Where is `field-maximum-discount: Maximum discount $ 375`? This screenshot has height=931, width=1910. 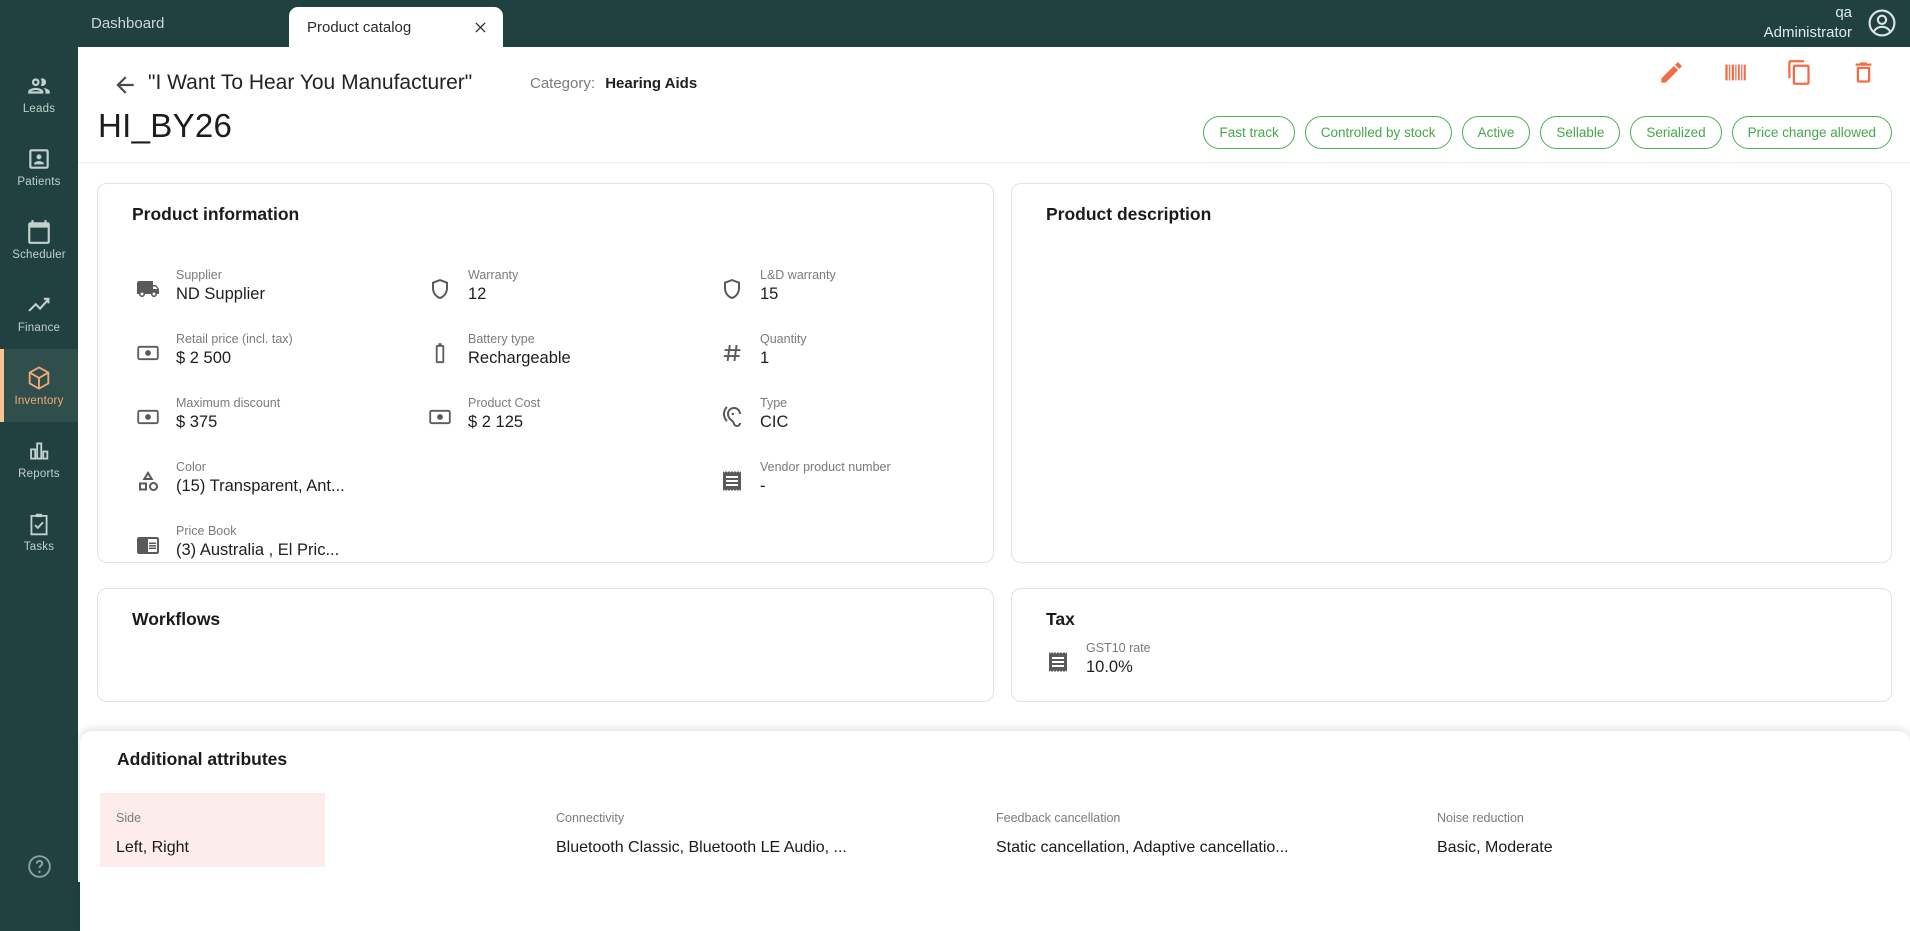 field-maximum-discount: Maximum discount $ 375 is located at coordinates (282, 400).